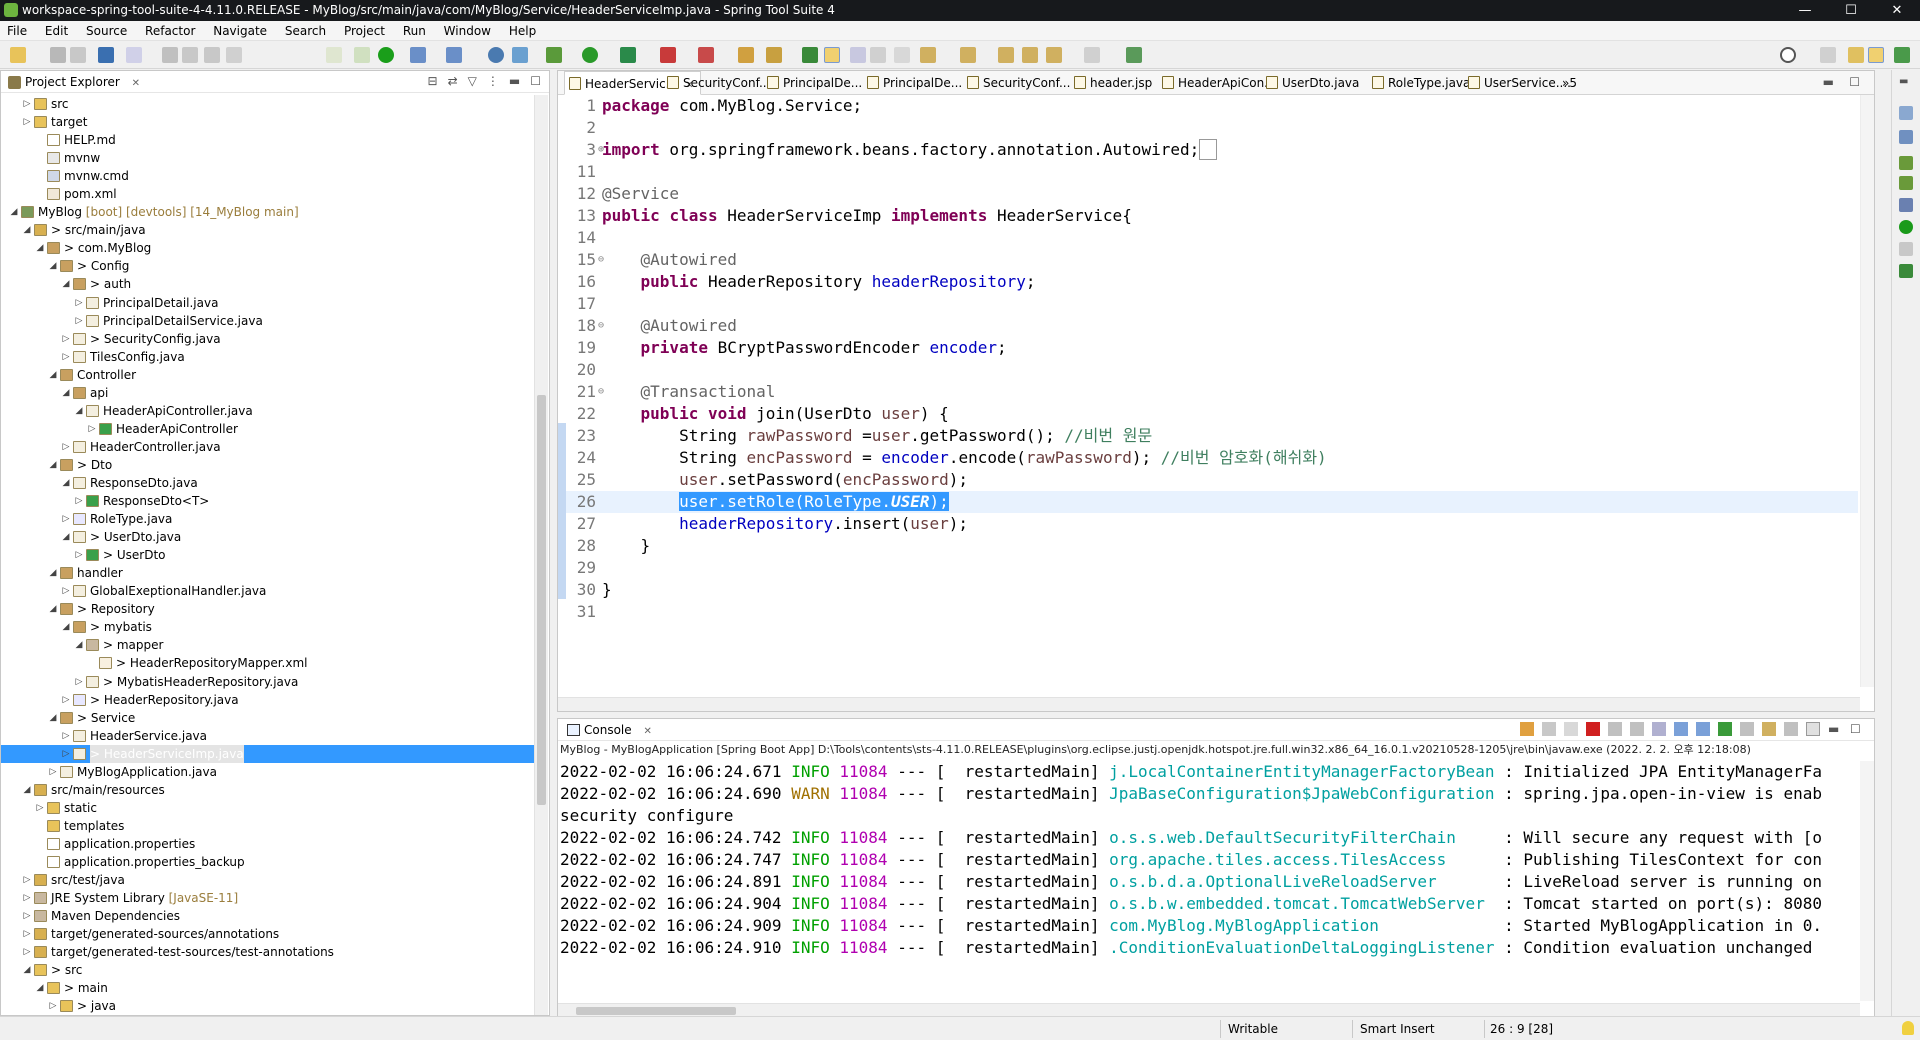 This screenshot has width=1920, height=1040. Describe the element at coordinates (268, 736) in the screenshot. I see `tree-item: ▷ HeaderService.java` at that location.